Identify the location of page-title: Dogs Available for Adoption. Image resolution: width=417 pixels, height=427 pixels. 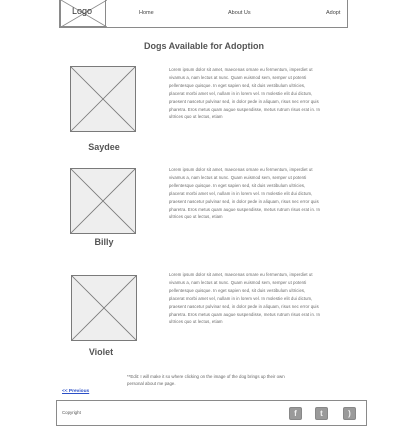
(203, 46).